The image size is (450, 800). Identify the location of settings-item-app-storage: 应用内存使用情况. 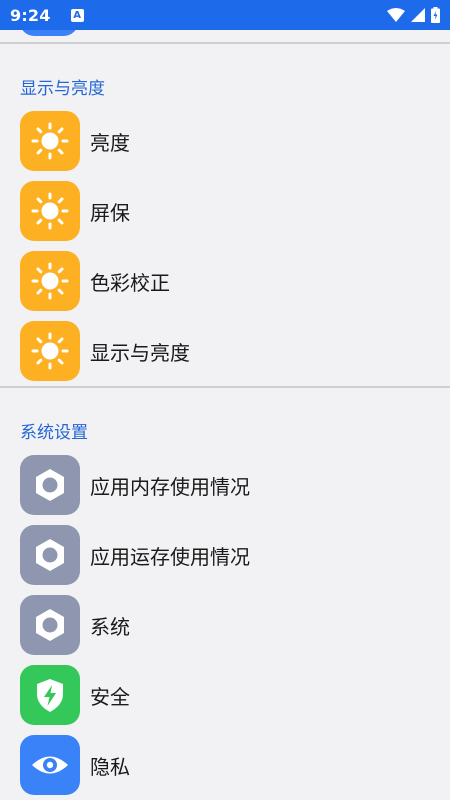
(225, 485).